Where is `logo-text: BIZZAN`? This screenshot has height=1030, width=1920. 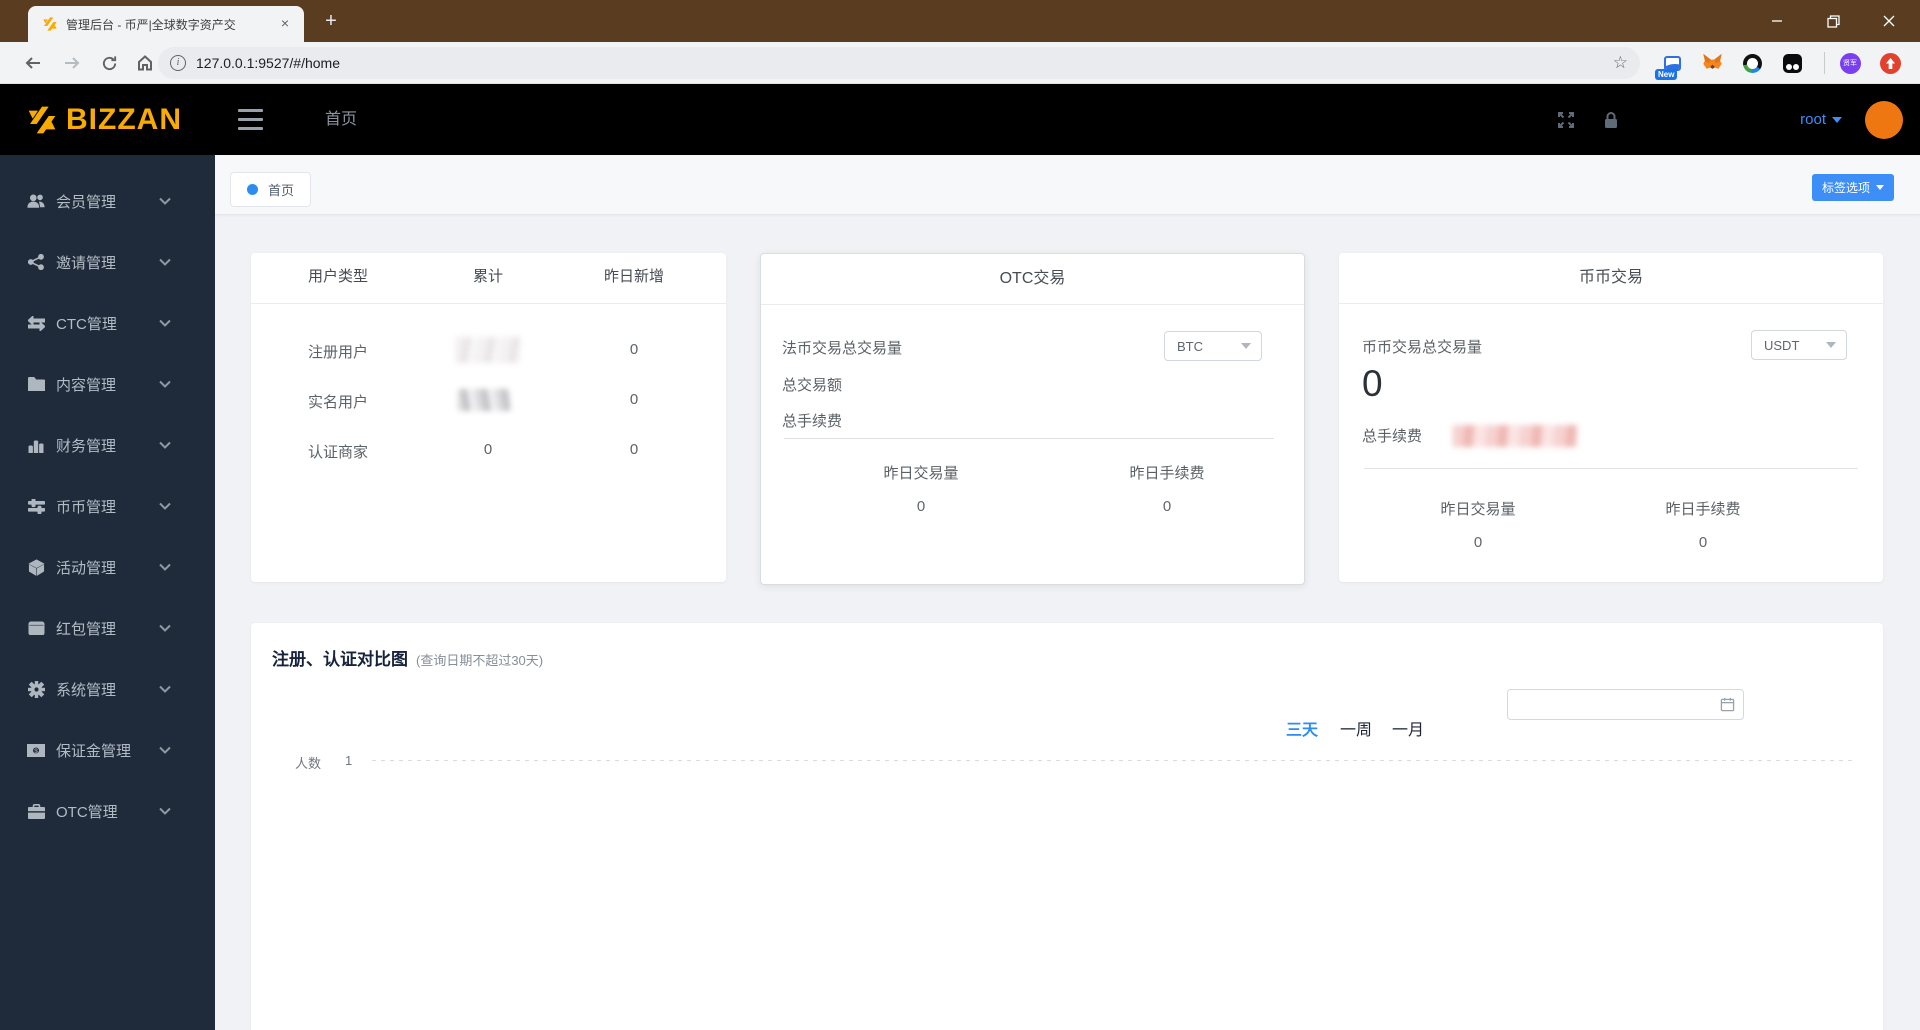 logo-text: BIZZAN is located at coordinates (124, 119).